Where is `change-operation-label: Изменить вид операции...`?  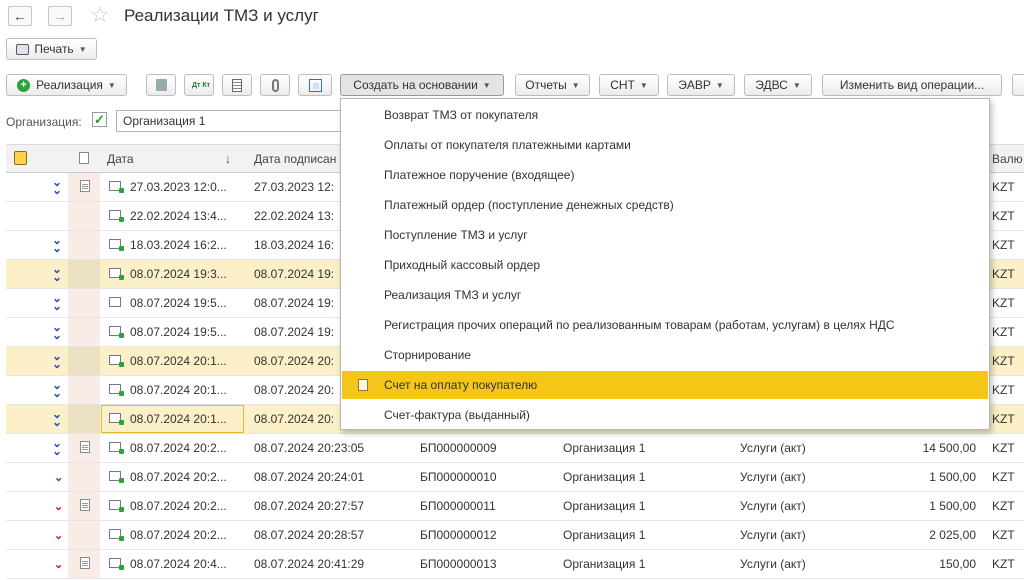 change-operation-label: Изменить вид операции... is located at coordinates (912, 85).